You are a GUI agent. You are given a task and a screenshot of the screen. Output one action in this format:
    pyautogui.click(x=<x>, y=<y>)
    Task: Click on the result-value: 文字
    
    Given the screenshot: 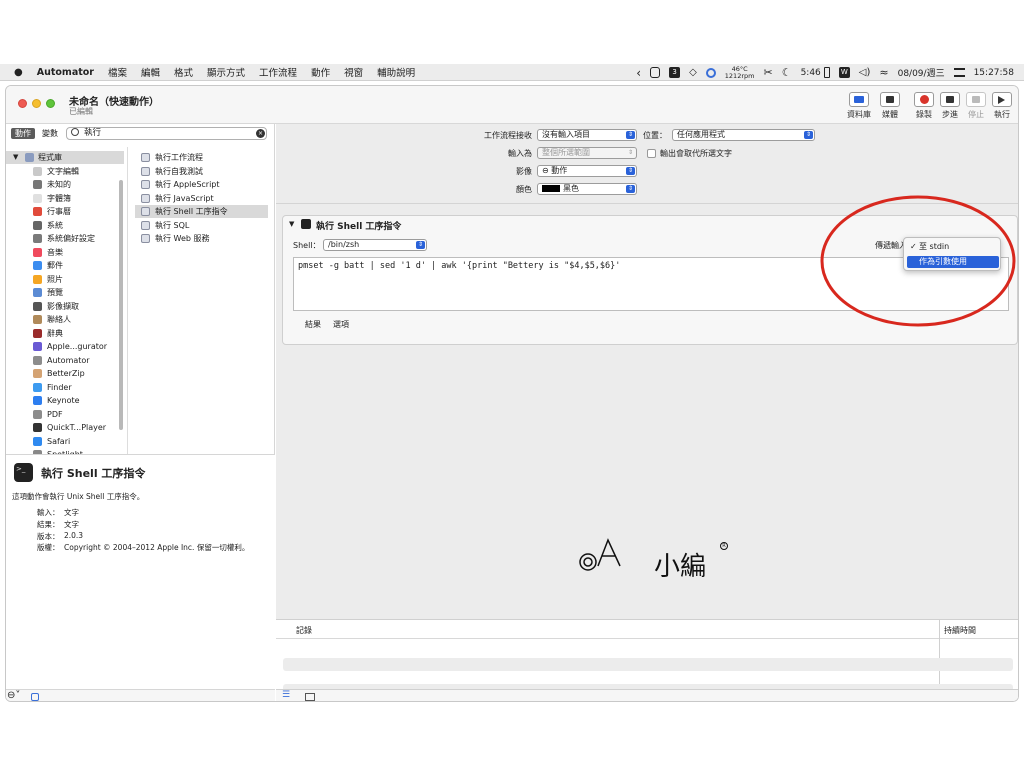 What is the action you would take?
    pyautogui.click(x=71, y=524)
    